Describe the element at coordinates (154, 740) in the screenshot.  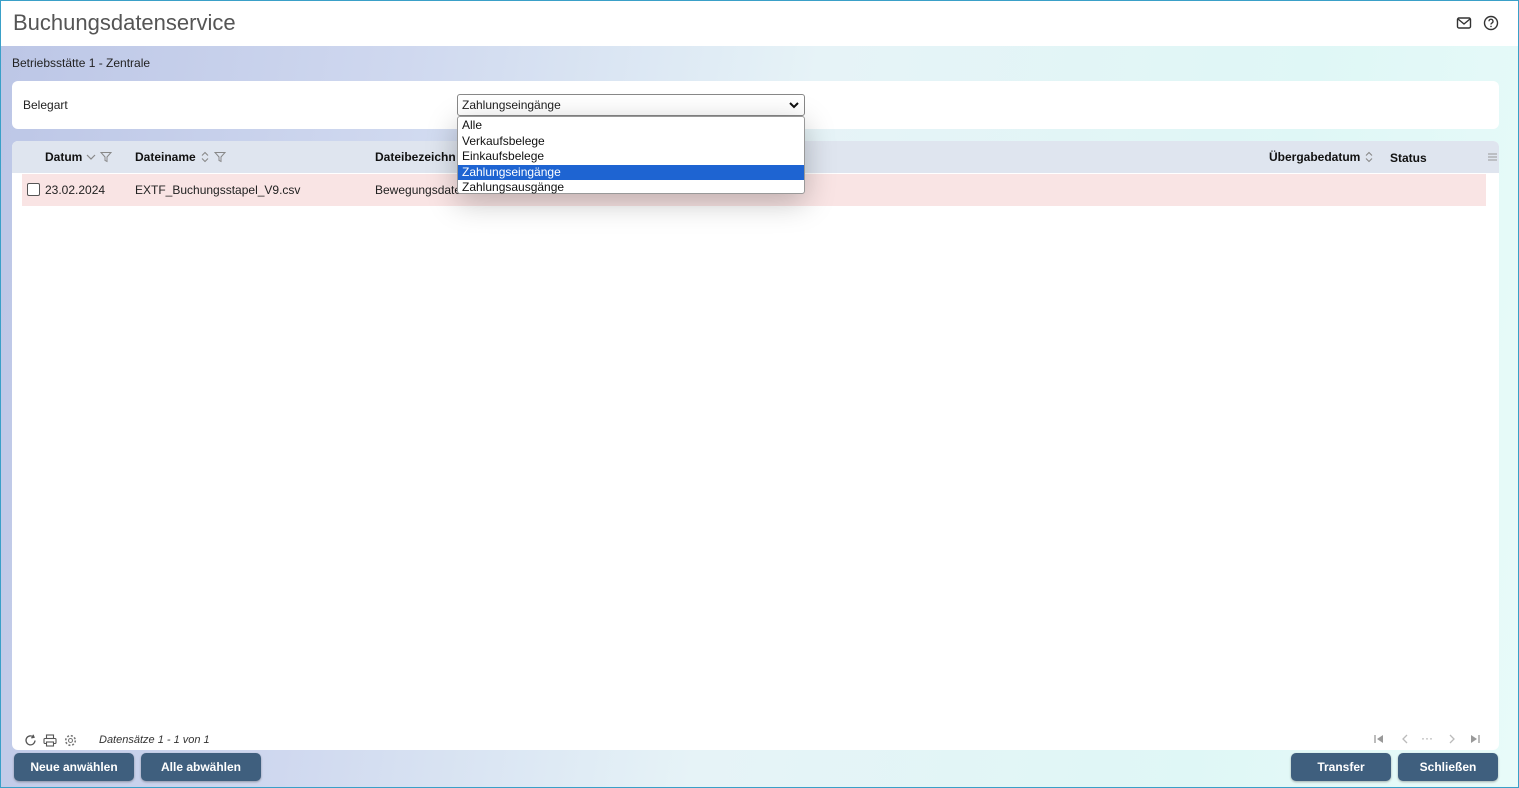
I see `records-count: Datensätze 1 - 1 von 1` at that location.